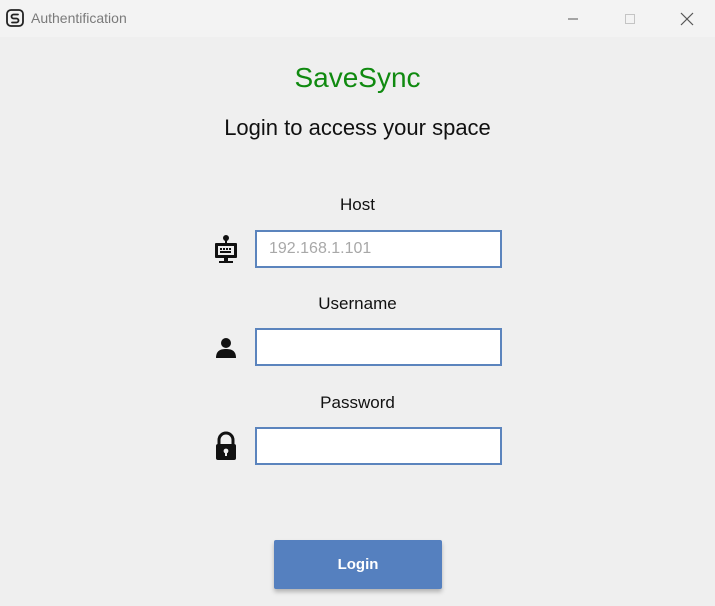 The image size is (715, 606). I want to click on maximize-button, so click(630, 18).